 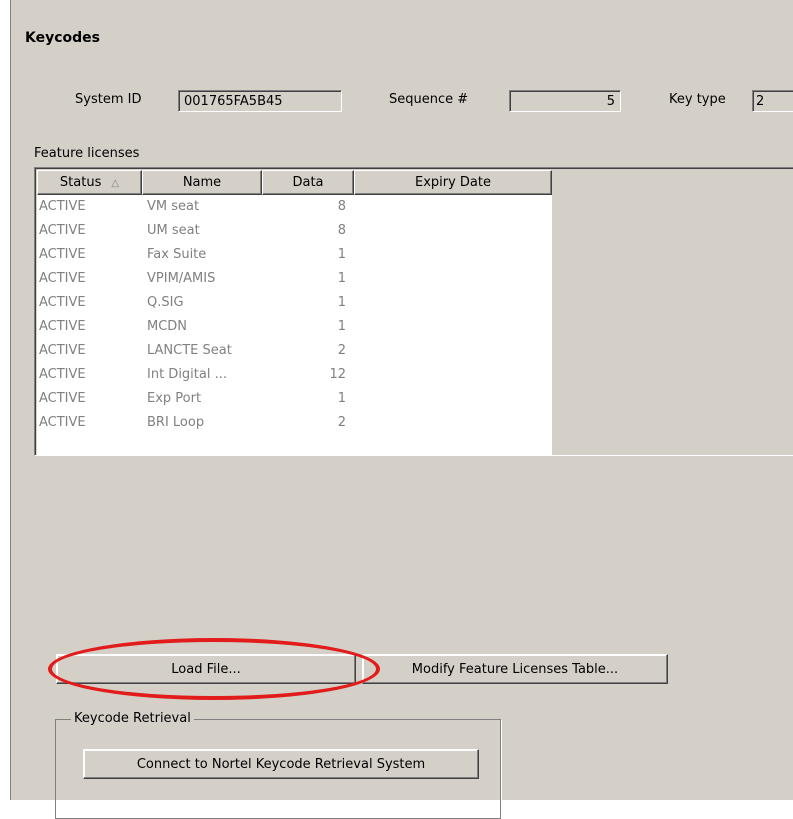 I want to click on column-header-name: Name, so click(x=202, y=182).